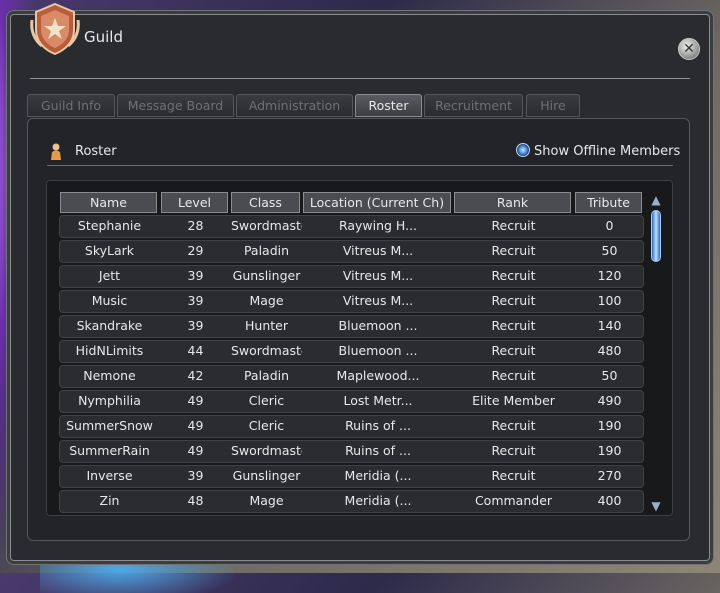 The width and height of the screenshot is (720, 593). I want to click on cell-rank: Commander, so click(513, 500).